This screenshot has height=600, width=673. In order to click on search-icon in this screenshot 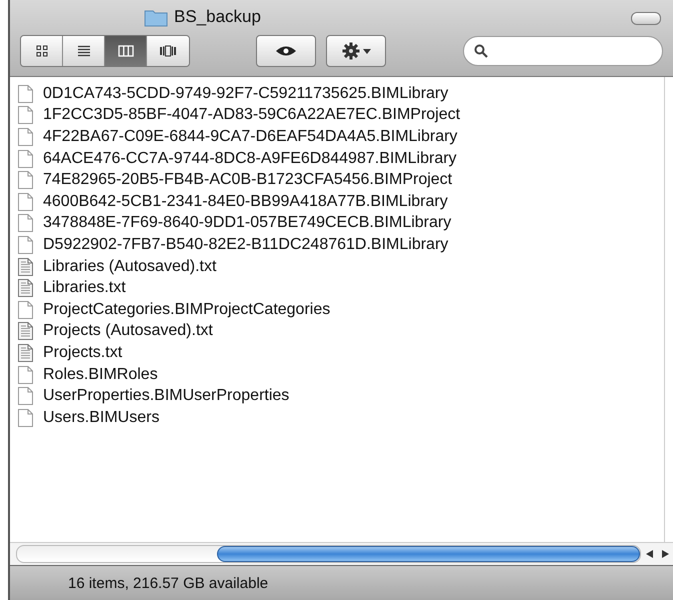, I will do `click(481, 51)`.